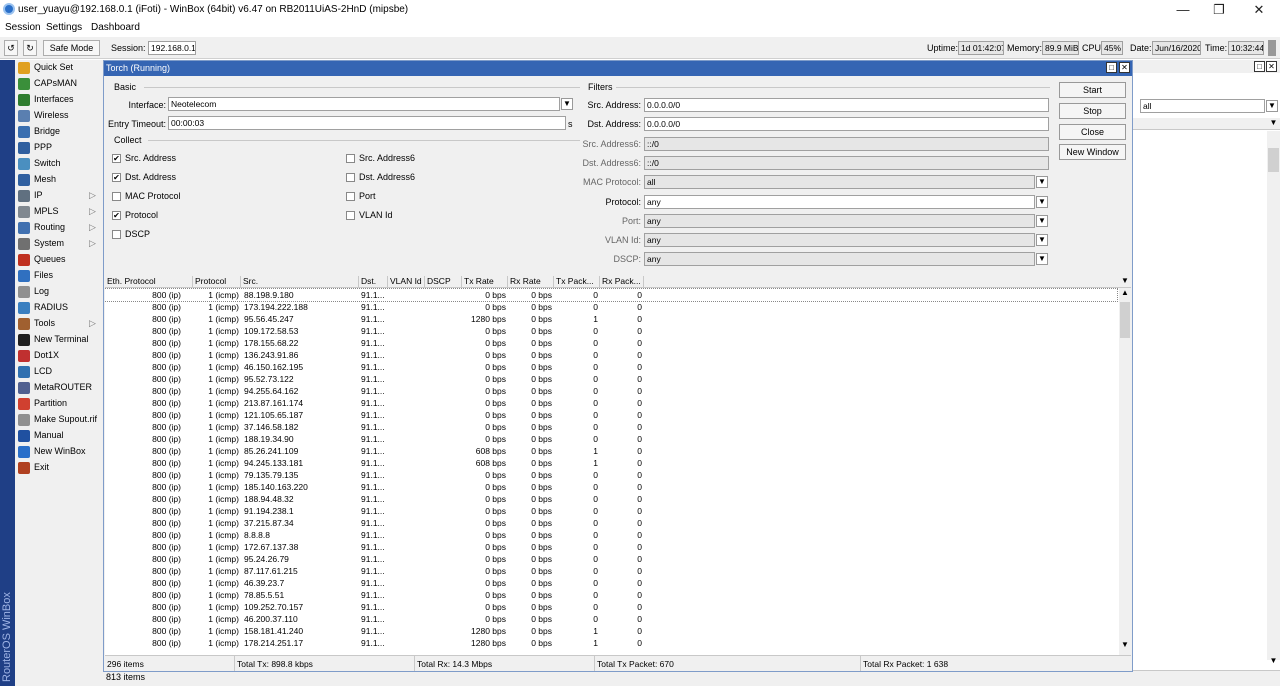 The width and height of the screenshot is (1280, 686). Describe the element at coordinates (1273, 662) in the screenshot. I see `background-window-scroll-down-icon: ▼` at that location.